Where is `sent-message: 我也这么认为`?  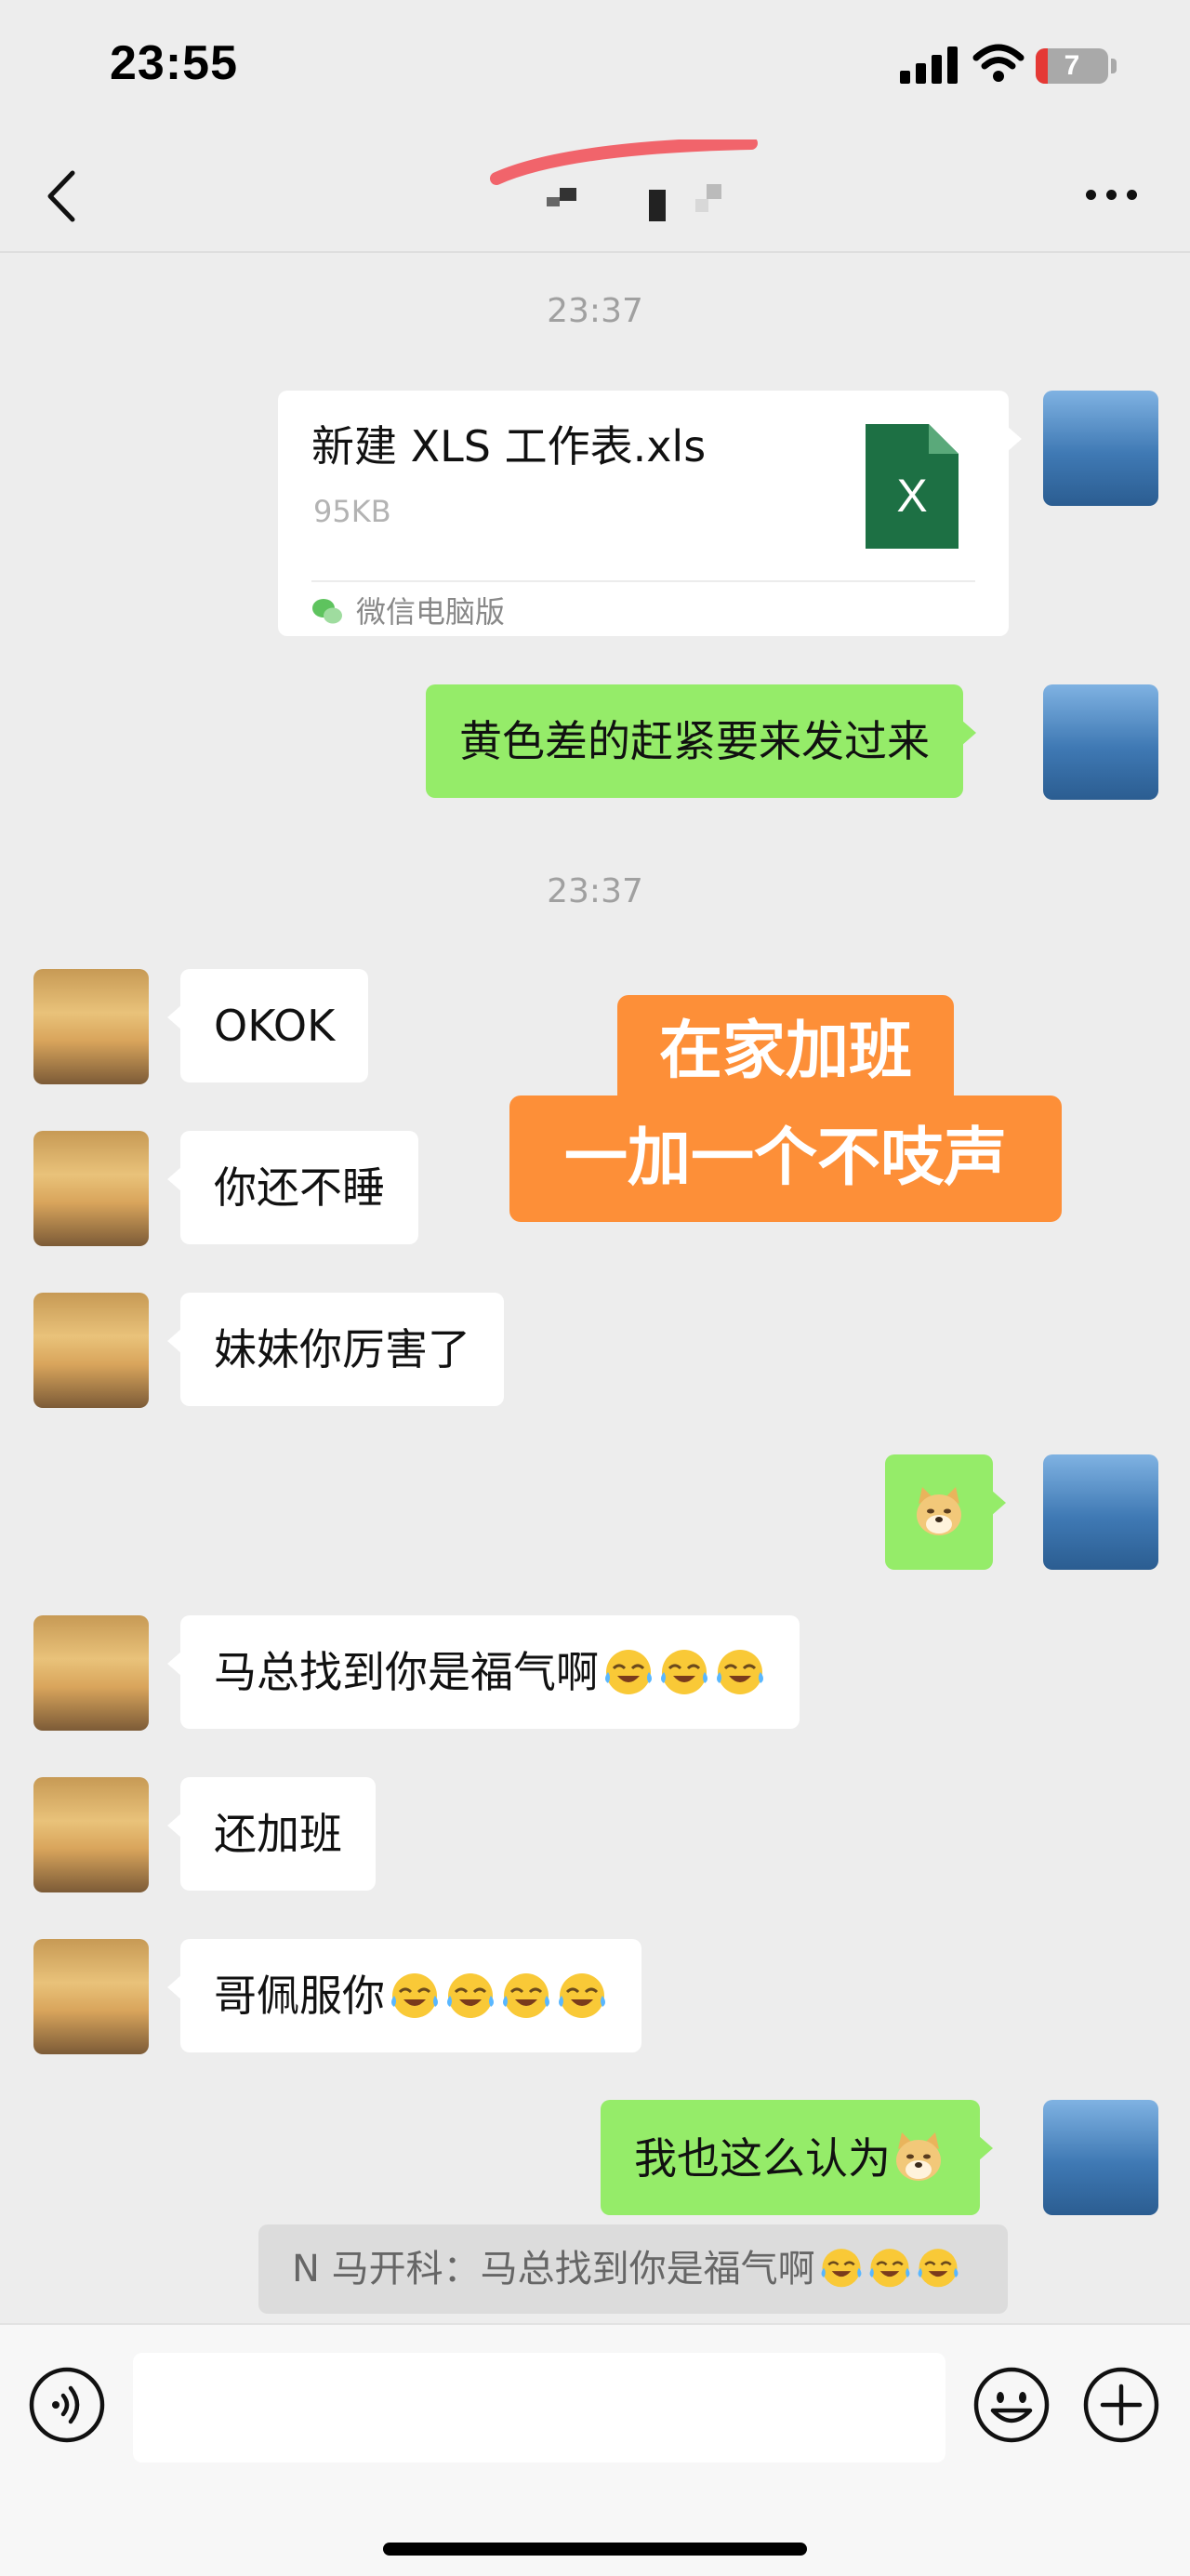
sent-message: 我也这么认为 is located at coordinates (797, 2157).